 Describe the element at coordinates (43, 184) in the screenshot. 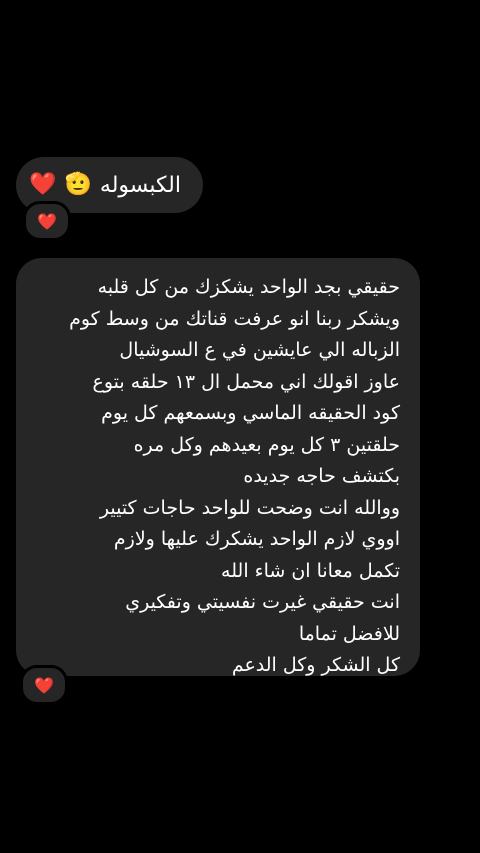

I see `heart-emoji: ❤️` at that location.